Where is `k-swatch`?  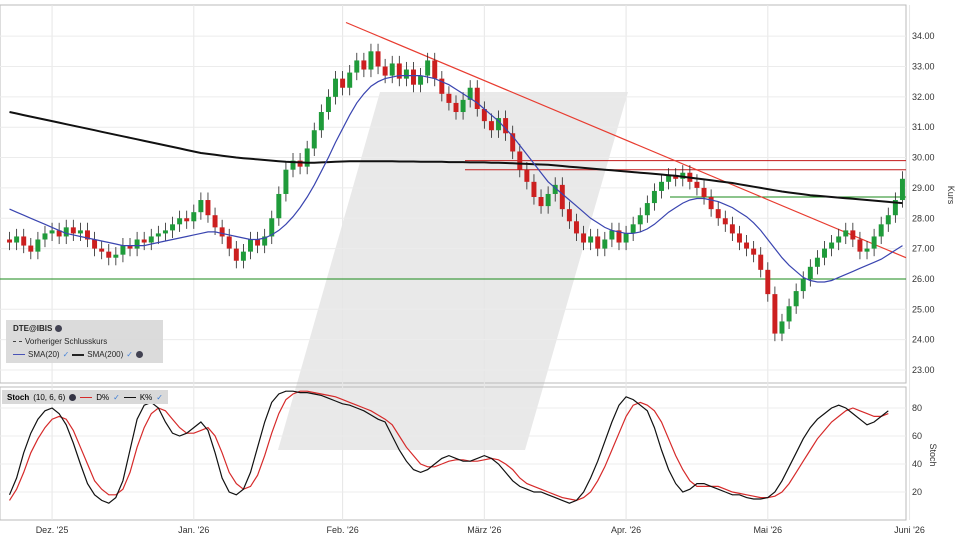
k-swatch is located at coordinates (129, 397).